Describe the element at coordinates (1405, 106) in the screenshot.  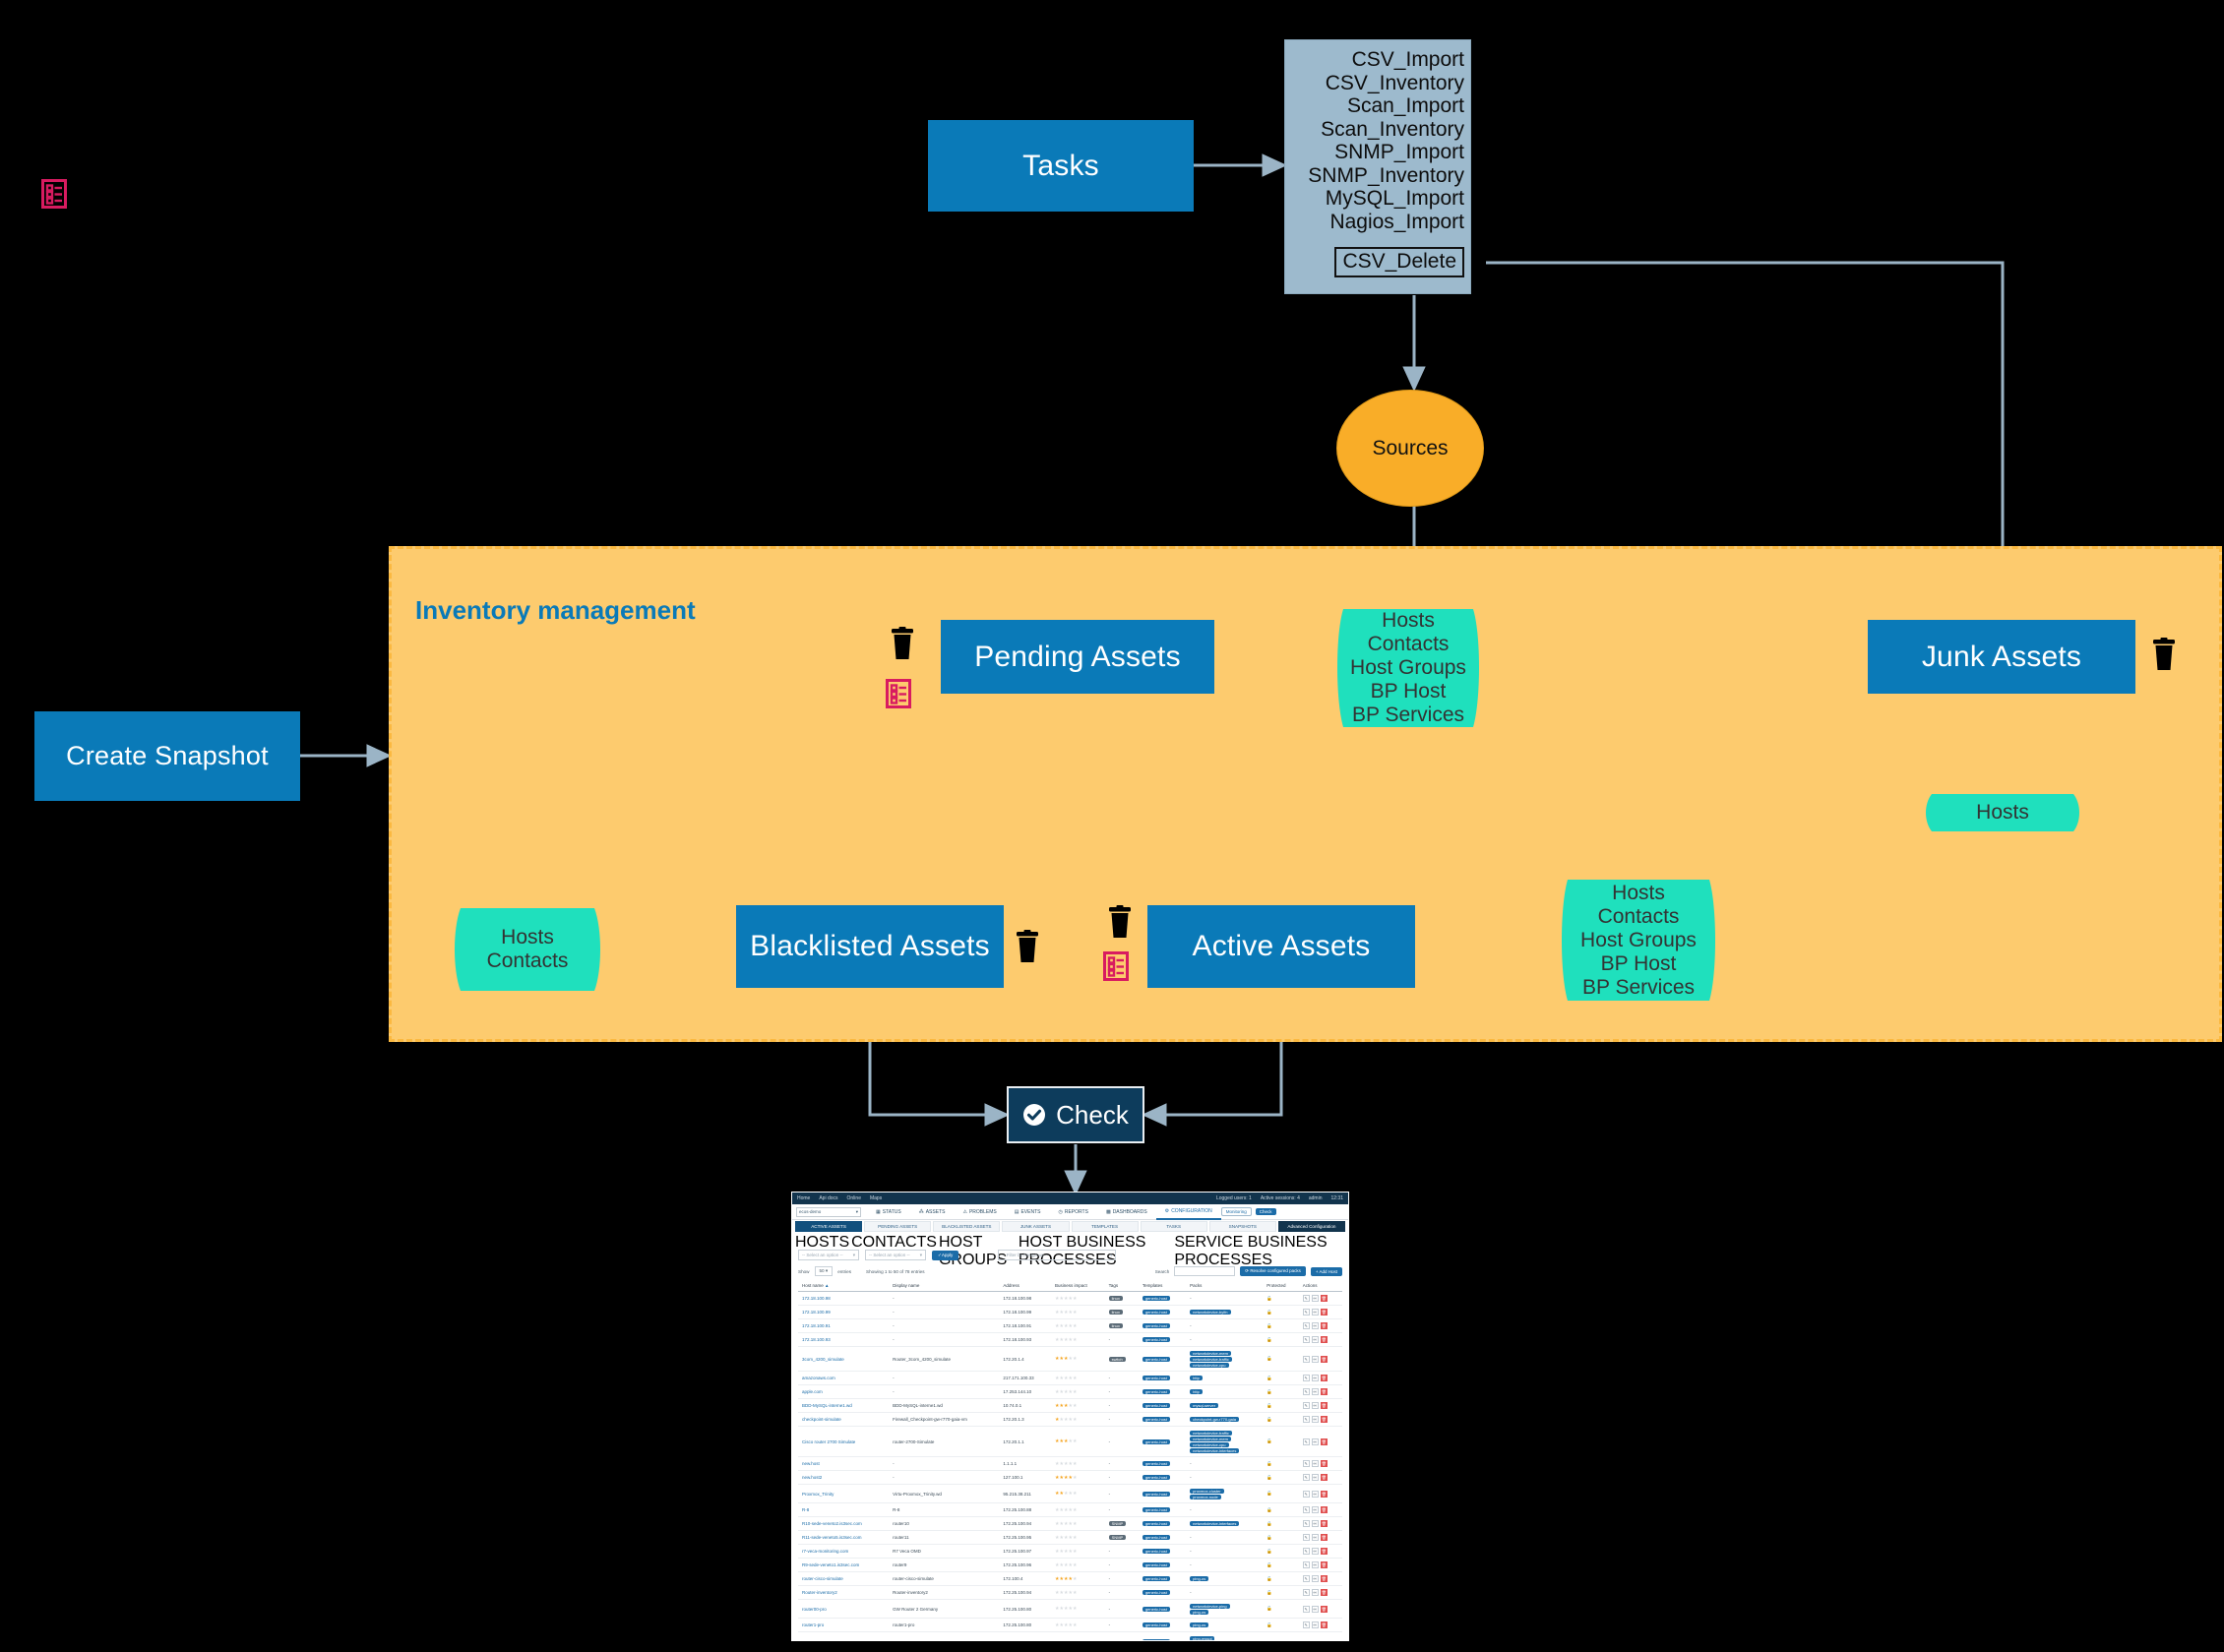
I see `task-item: Scan_Import` at that location.